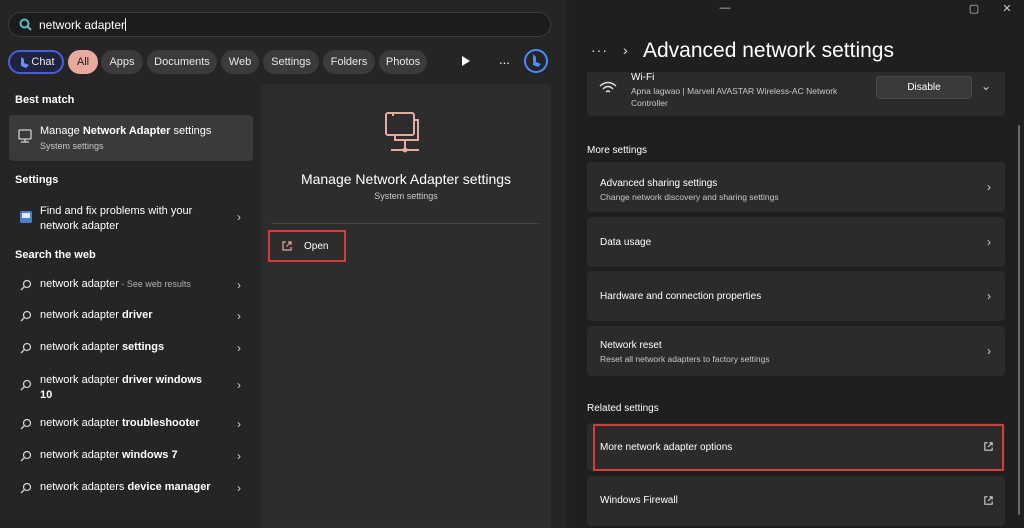 This screenshot has width=1024, height=528. What do you see at coordinates (796, 501) in the screenshot?
I see `windows-firewall: Windows Firewall` at bounding box center [796, 501].